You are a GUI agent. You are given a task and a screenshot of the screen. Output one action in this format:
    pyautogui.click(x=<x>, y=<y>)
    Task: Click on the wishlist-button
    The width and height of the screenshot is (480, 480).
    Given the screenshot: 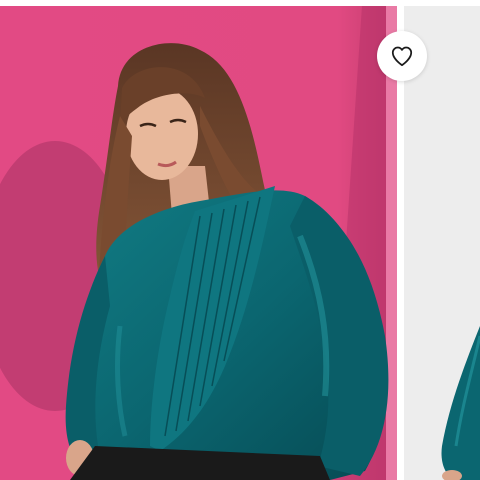 What is the action you would take?
    pyautogui.click(x=402, y=56)
    